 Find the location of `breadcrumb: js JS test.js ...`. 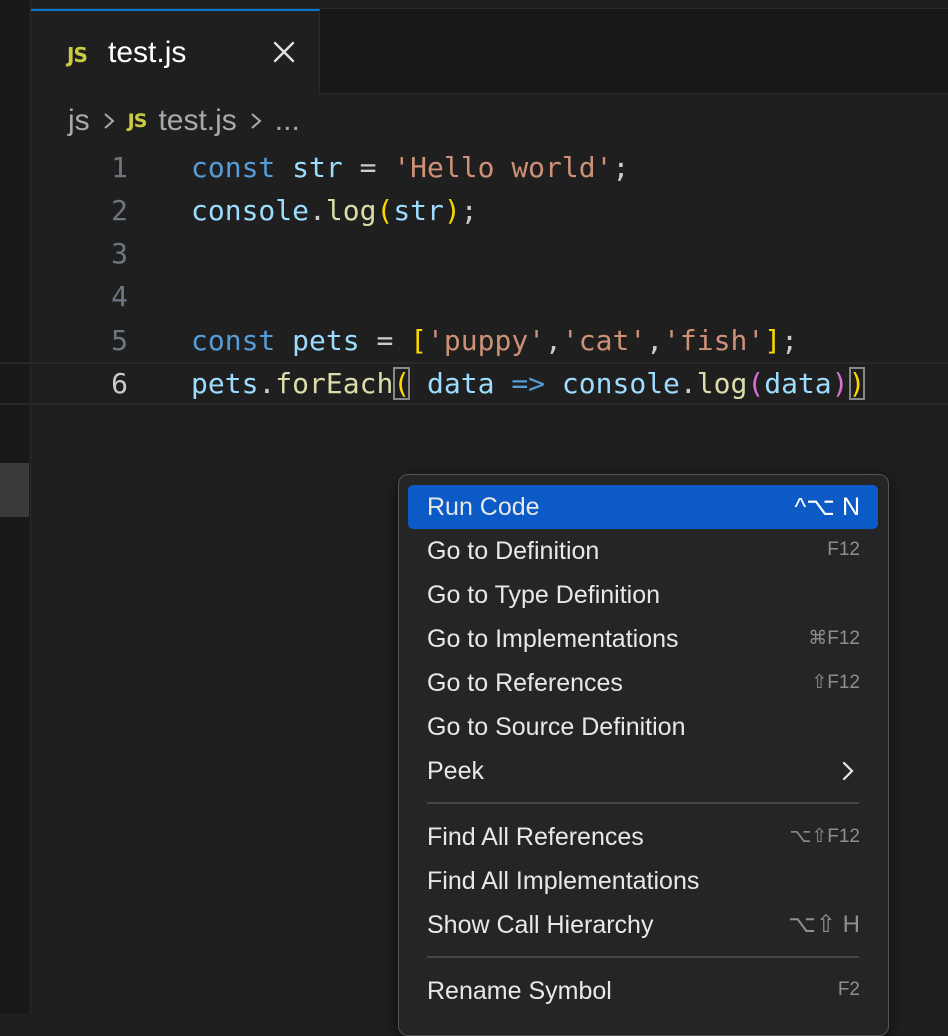

breadcrumb: js JS test.js ... is located at coordinates (184, 121).